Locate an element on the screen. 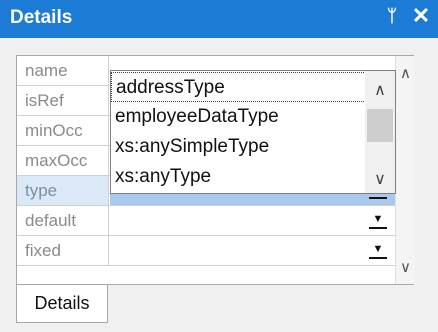 The height and width of the screenshot is (332, 438). dropdown-option: xs:anyType is located at coordinates (238, 177).